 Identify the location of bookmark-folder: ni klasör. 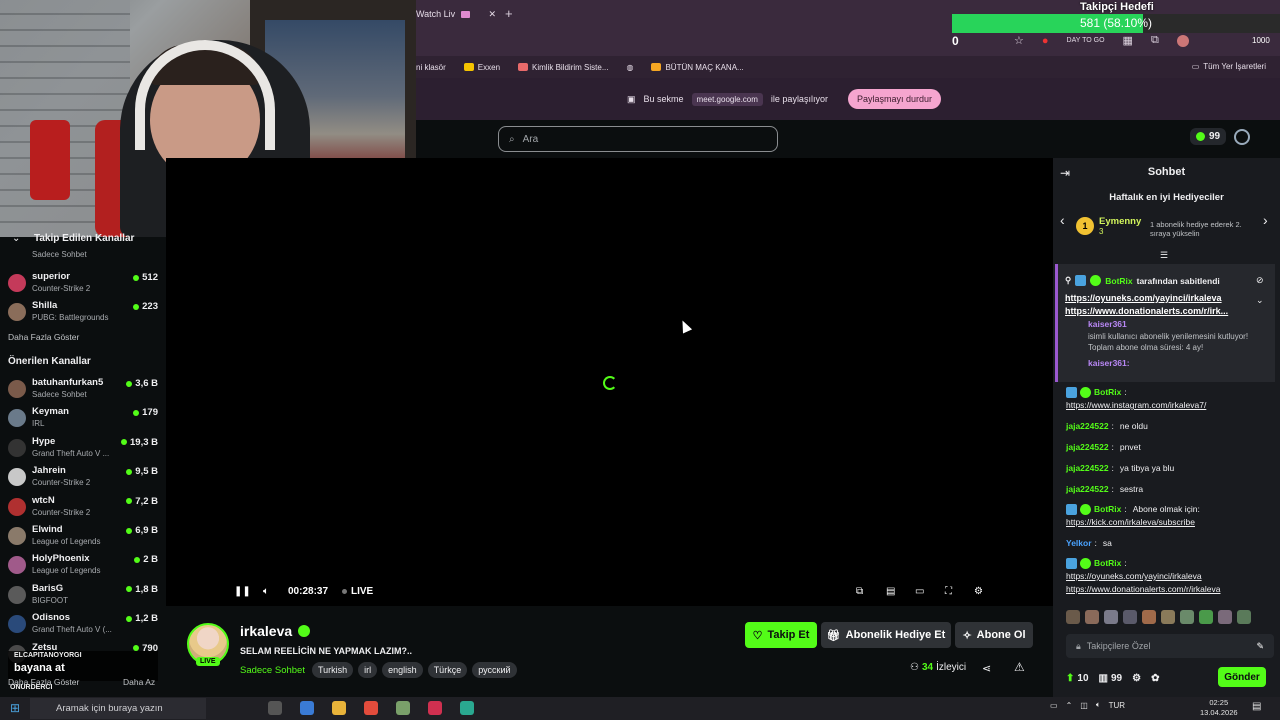
(431, 67).